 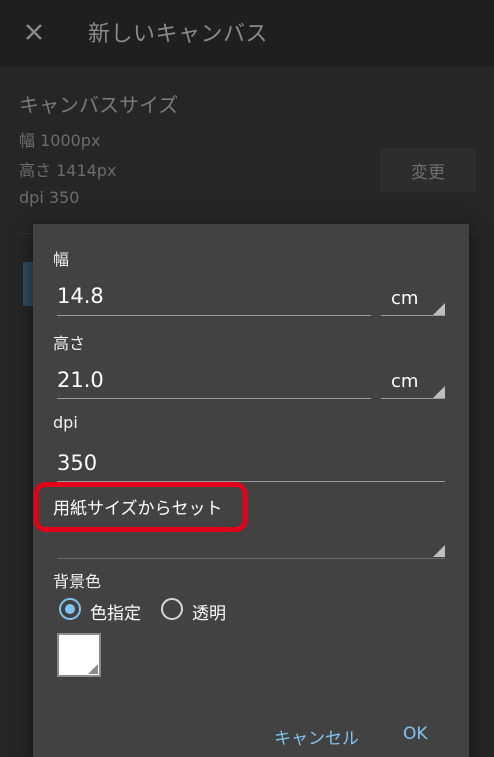 I want to click on radio-transparent-label: 透明, so click(x=209, y=611).